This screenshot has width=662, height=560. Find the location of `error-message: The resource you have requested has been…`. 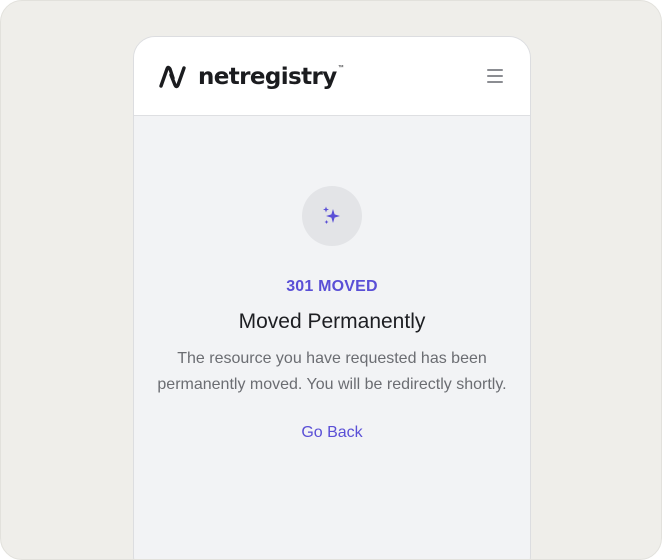

error-message: The resource you have requested has been… is located at coordinates (332, 371).